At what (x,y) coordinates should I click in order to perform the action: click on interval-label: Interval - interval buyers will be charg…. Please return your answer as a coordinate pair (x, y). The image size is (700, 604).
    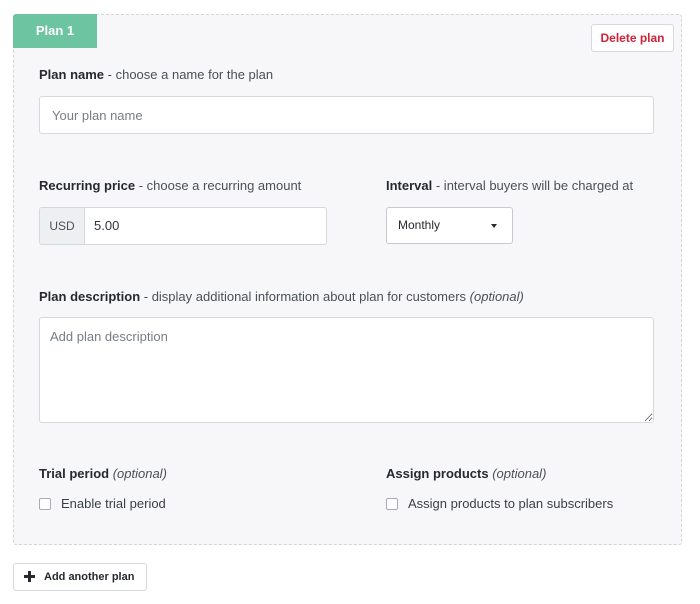
    Looking at the image, I should click on (509, 185).